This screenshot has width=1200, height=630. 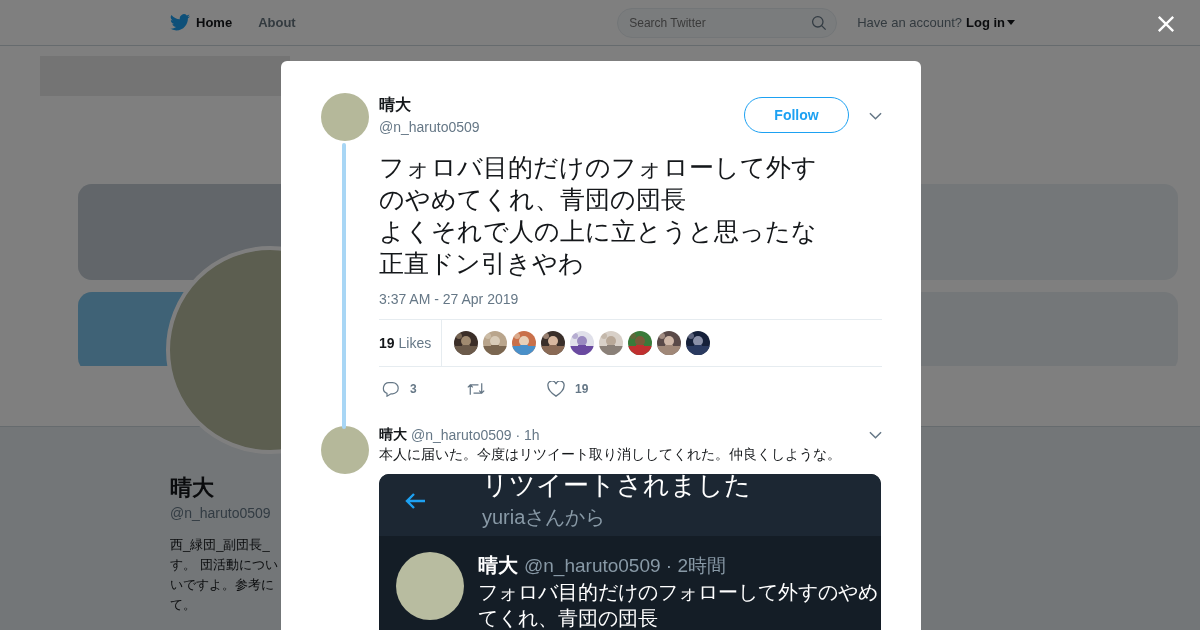 What do you see at coordinates (582, 389) in the screenshot?
I see `action-count: 19` at bounding box center [582, 389].